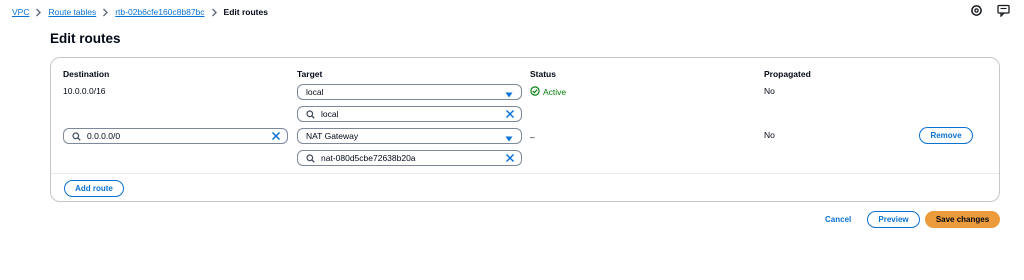 Image resolution: width=1024 pixels, height=280 pixels. Describe the element at coordinates (787, 74) in the screenshot. I see `column-header-propagated: Propagated` at that location.